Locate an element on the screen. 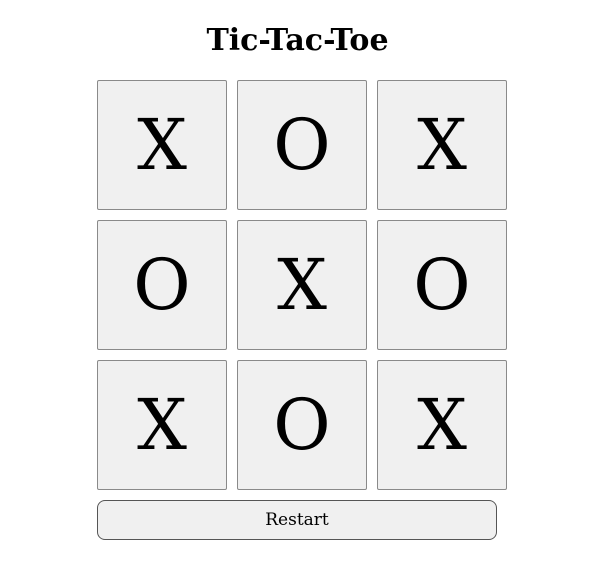  restart-button: Restart is located at coordinates (297, 520).